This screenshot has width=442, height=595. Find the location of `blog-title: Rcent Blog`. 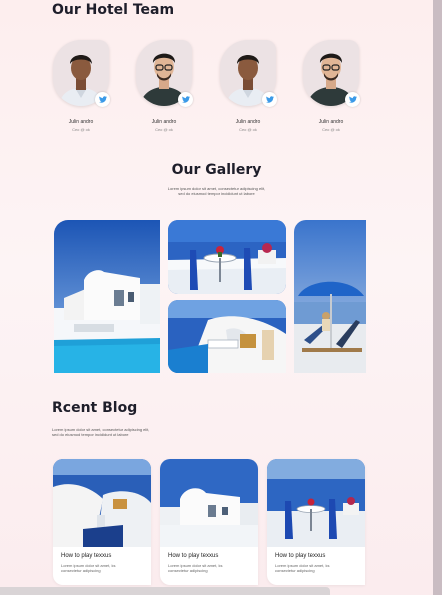

blog-title: Rcent Blog is located at coordinates (95, 408).